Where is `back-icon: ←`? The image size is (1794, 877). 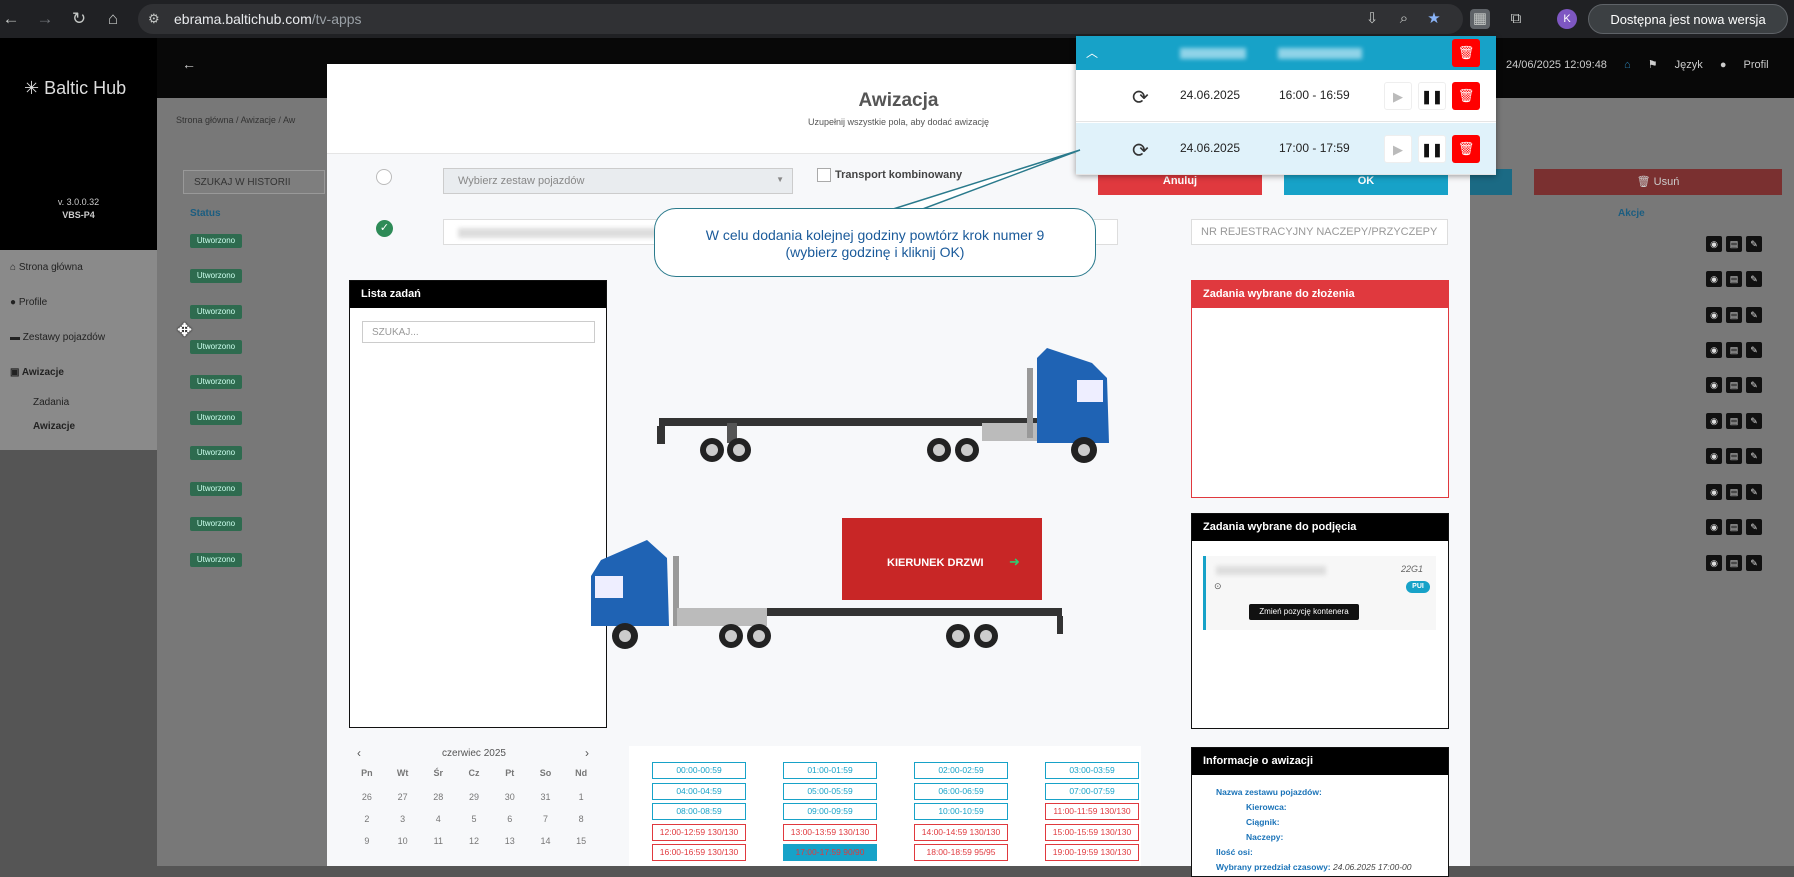 back-icon: ← is located at coordinates (11, 19).